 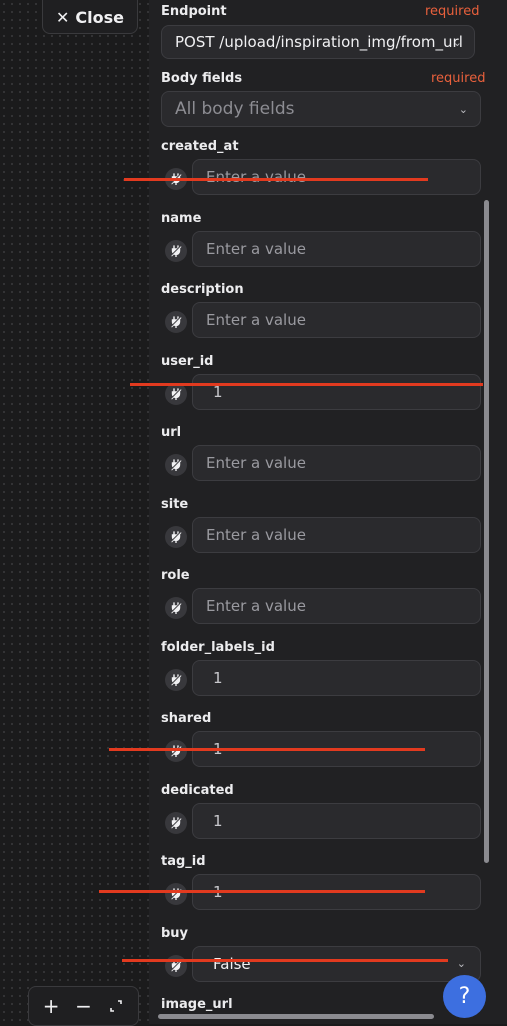 I want to click on endpoint-value: POST /upload/inspiration_img/from_url, so click(x=319, y=42).